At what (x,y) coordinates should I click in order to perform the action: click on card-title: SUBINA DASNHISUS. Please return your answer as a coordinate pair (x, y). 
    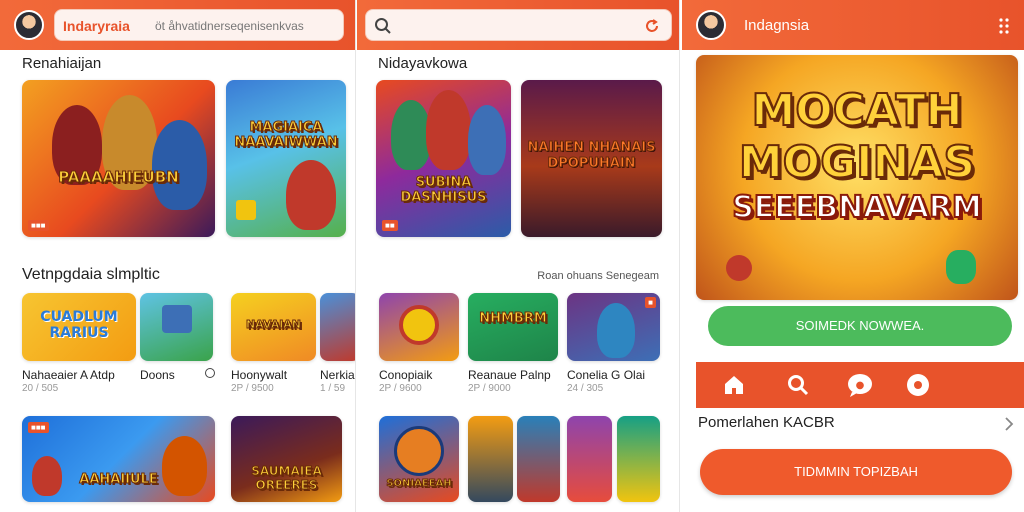
    Looking at the image, I should click on (443, 190).